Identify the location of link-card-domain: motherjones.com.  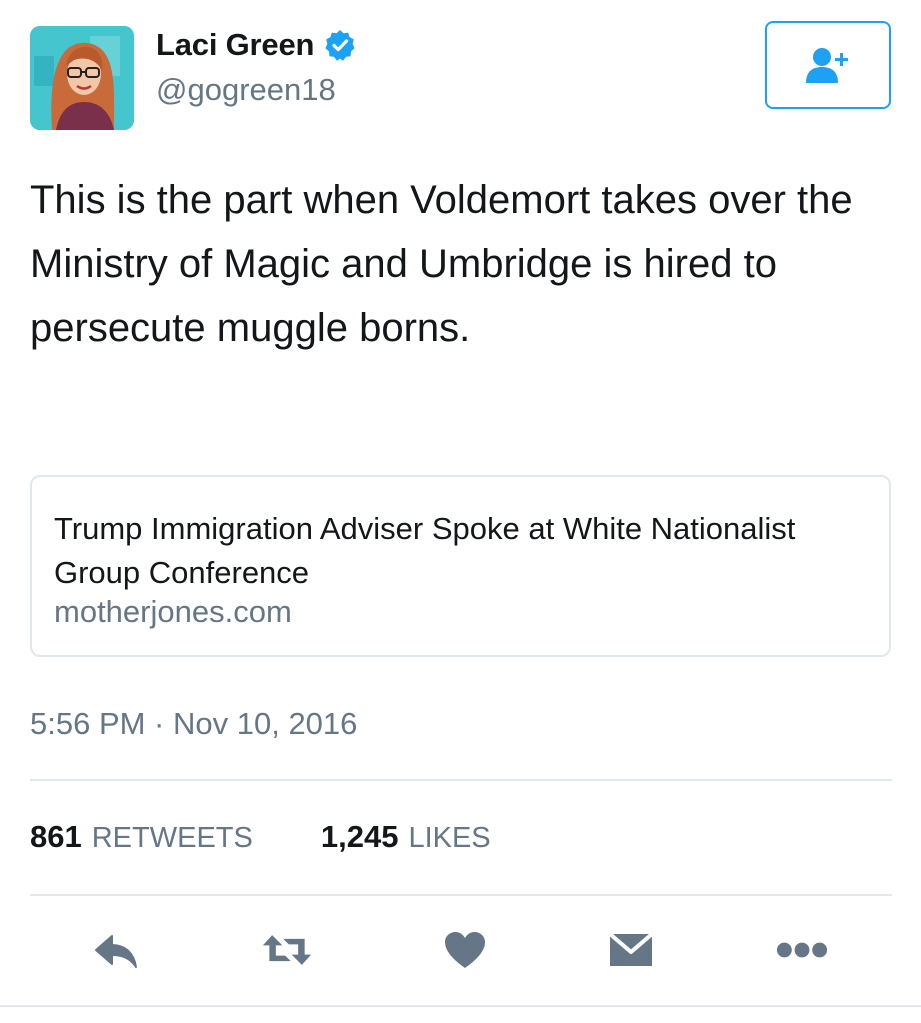
(173, 611).